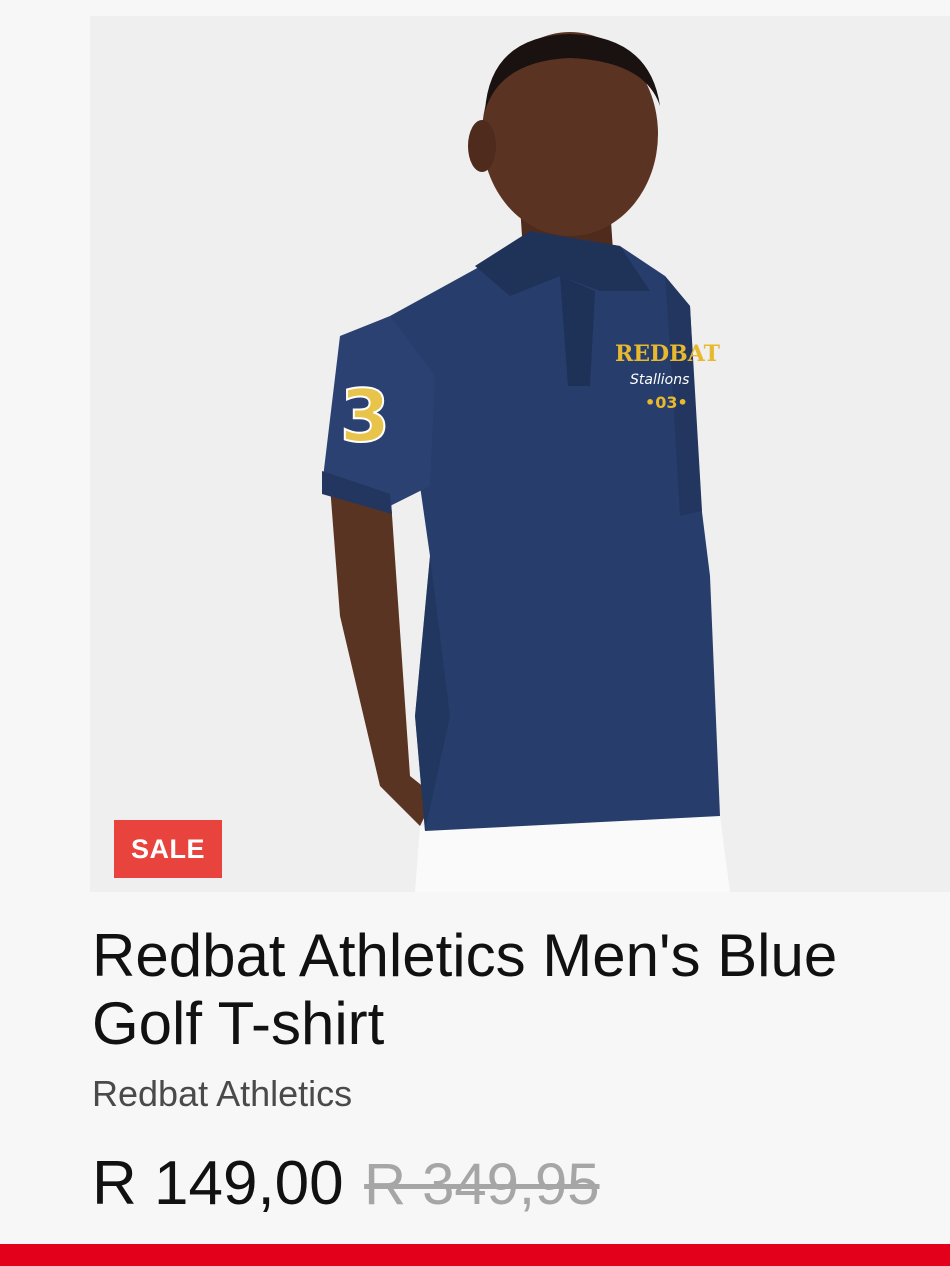 The height and width of the screenshot is (1266, 950). Describe the element at coordinates (502, 990) in the screenshot. I see `product-title: Redbat Athletics Men's Blue Golf T-shirt` at that location.